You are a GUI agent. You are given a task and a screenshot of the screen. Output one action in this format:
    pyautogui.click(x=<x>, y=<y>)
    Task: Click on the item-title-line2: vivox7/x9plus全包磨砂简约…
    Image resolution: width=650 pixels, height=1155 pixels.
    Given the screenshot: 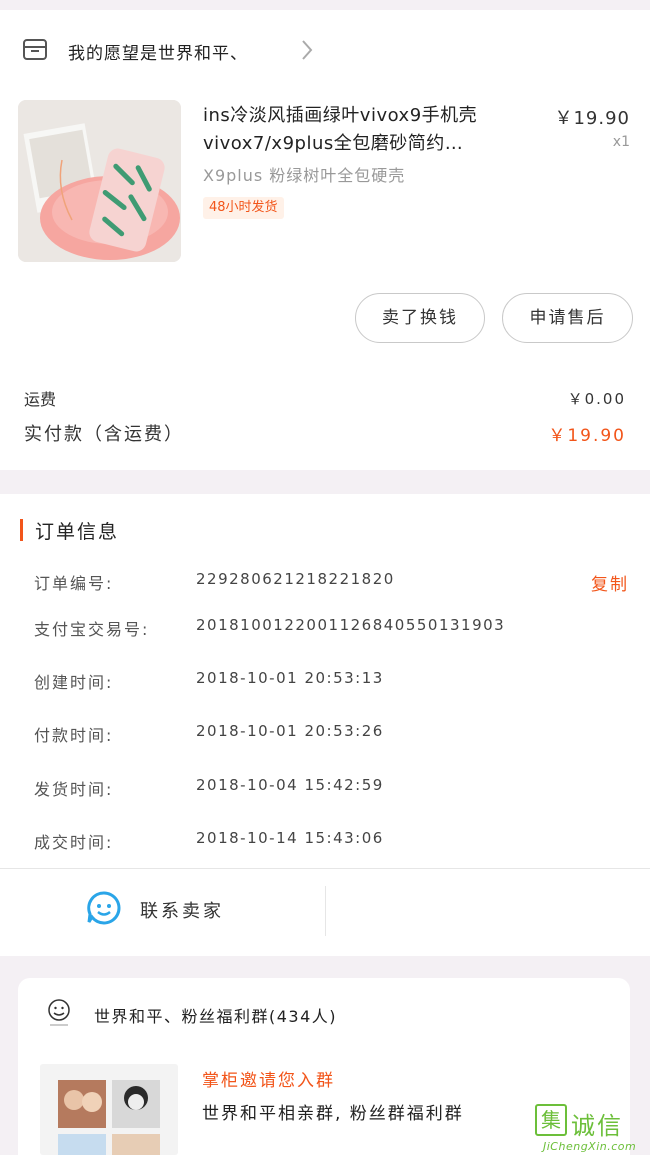 What is the action you would take?
    pyautogui.click(x=333, y=143)
    